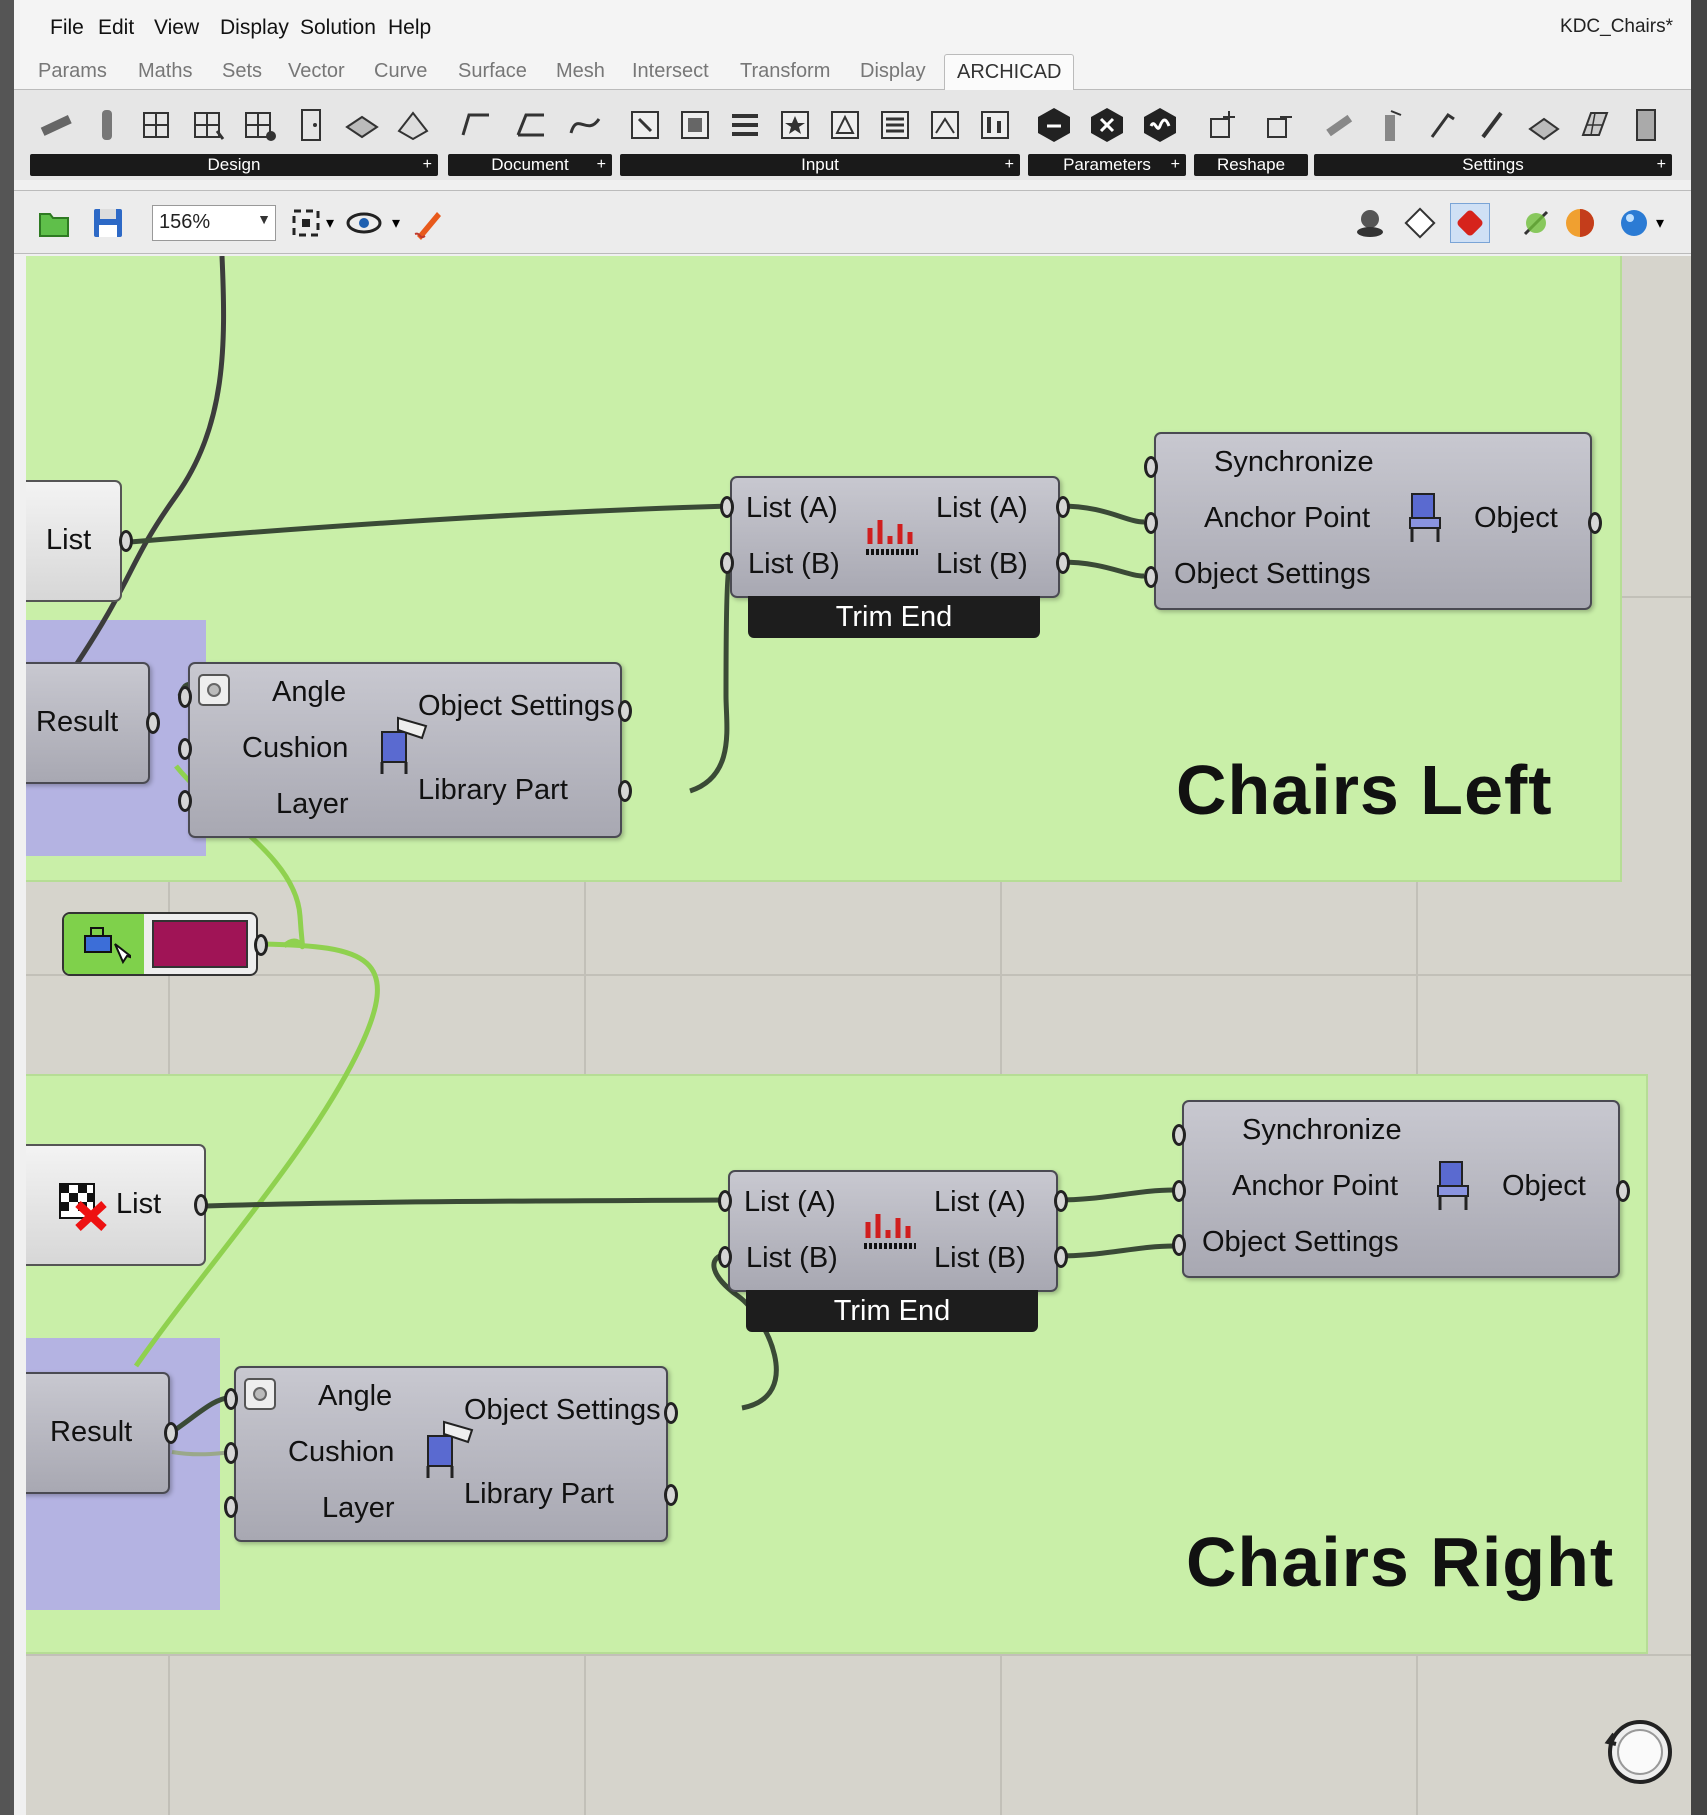  I want to click on save-file-icon, so click(108, 223).